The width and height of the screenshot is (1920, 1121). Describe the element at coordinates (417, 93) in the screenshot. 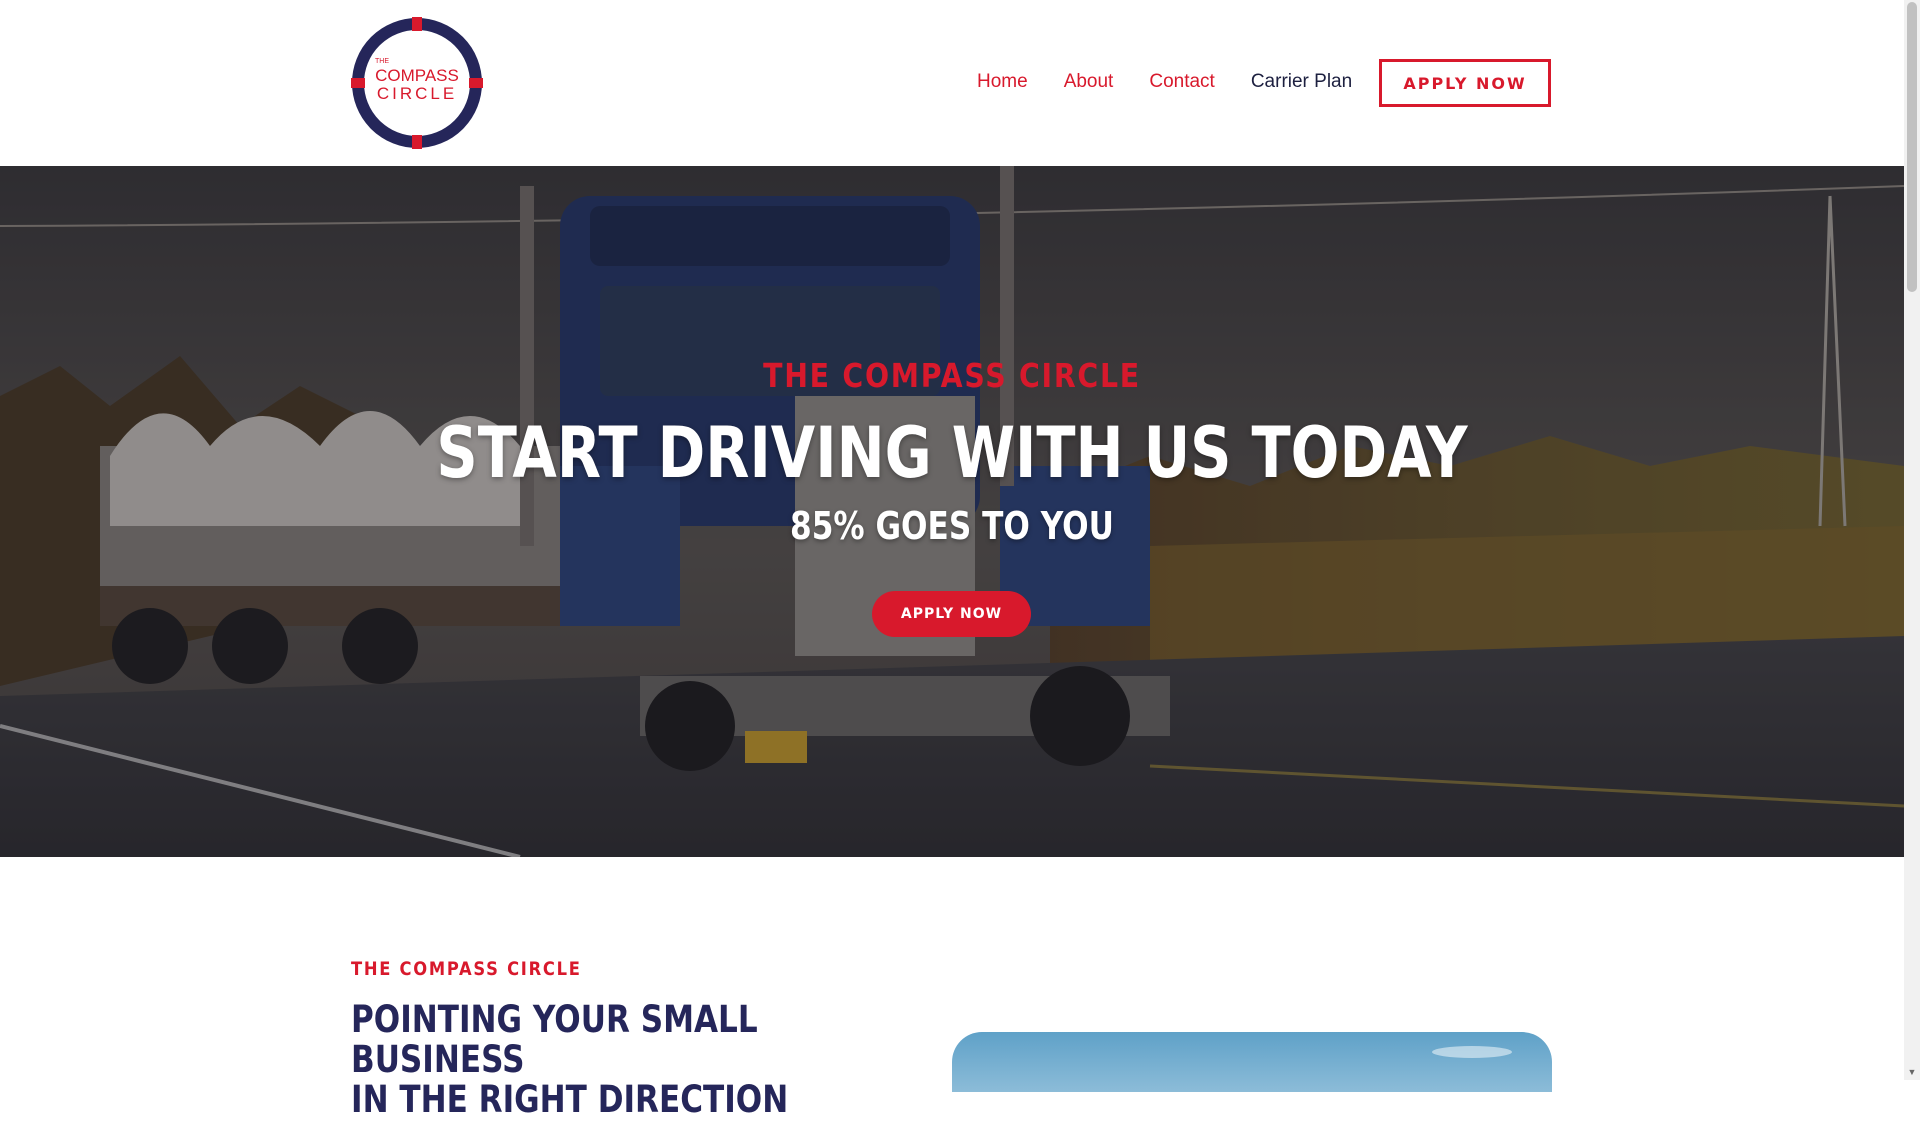

I see `logo-line2: CIRCLE` at that location.